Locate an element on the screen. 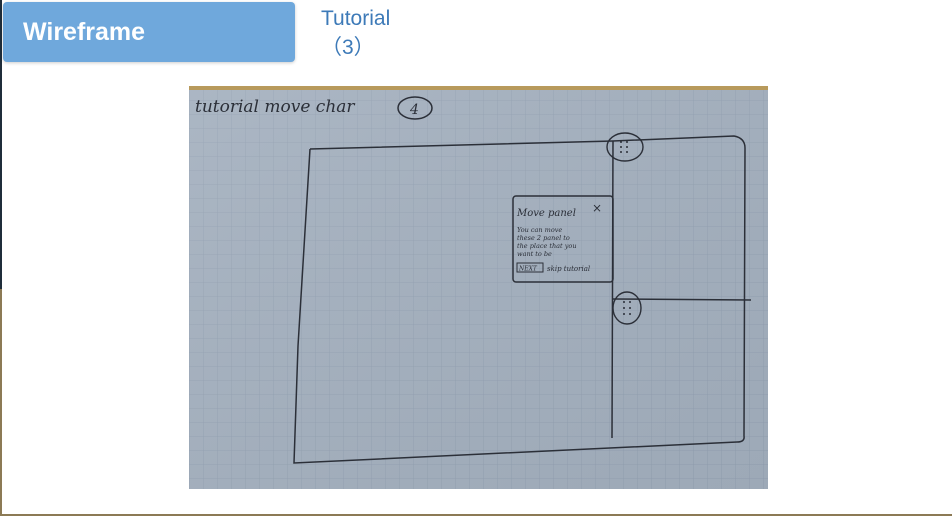 The width and height of the screenshot is (952, 516). step-number: 4 is located at coordinates (414, 110).